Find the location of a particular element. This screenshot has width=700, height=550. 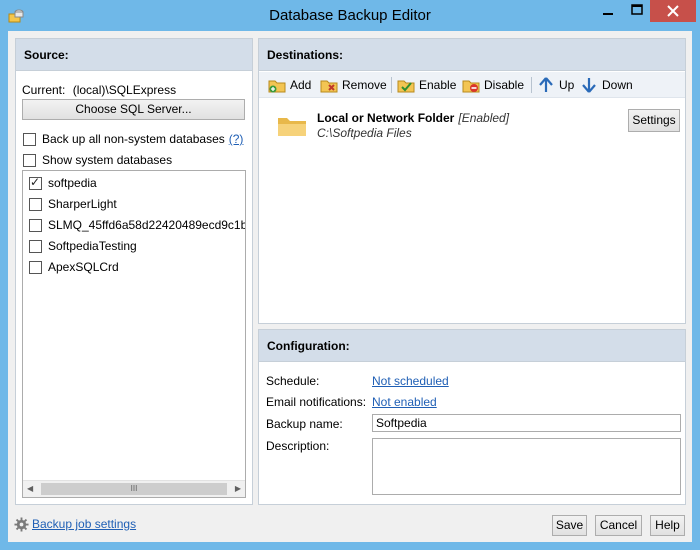

destinations-toolbar: Add Remove Enable Disable Up Down is located at coordinates (472, 85).